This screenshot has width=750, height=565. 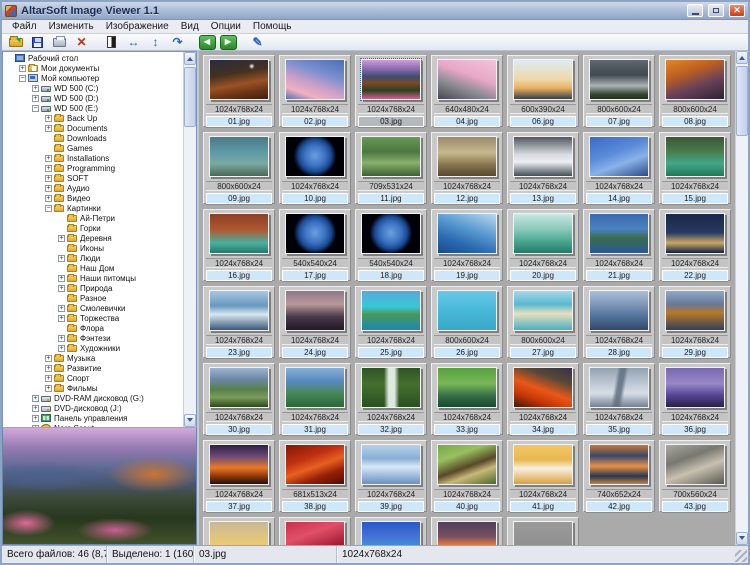 I want to click on thumbnail-cell-34.jpg: 1024x768x24 34.jpg, so click(x=543, y=399).